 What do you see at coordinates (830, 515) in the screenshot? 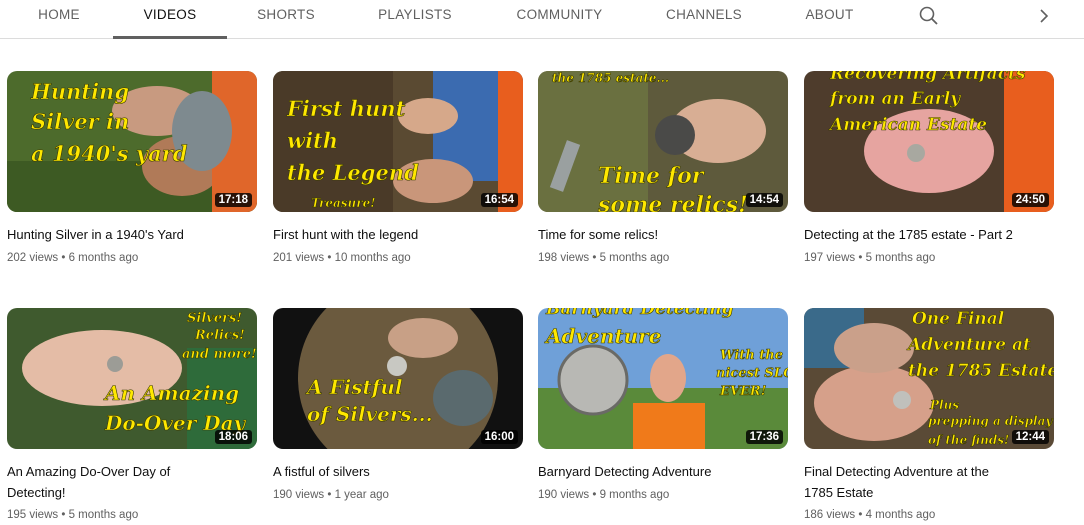
I see `view-count: 186 views` at bounding box center [830, 515].